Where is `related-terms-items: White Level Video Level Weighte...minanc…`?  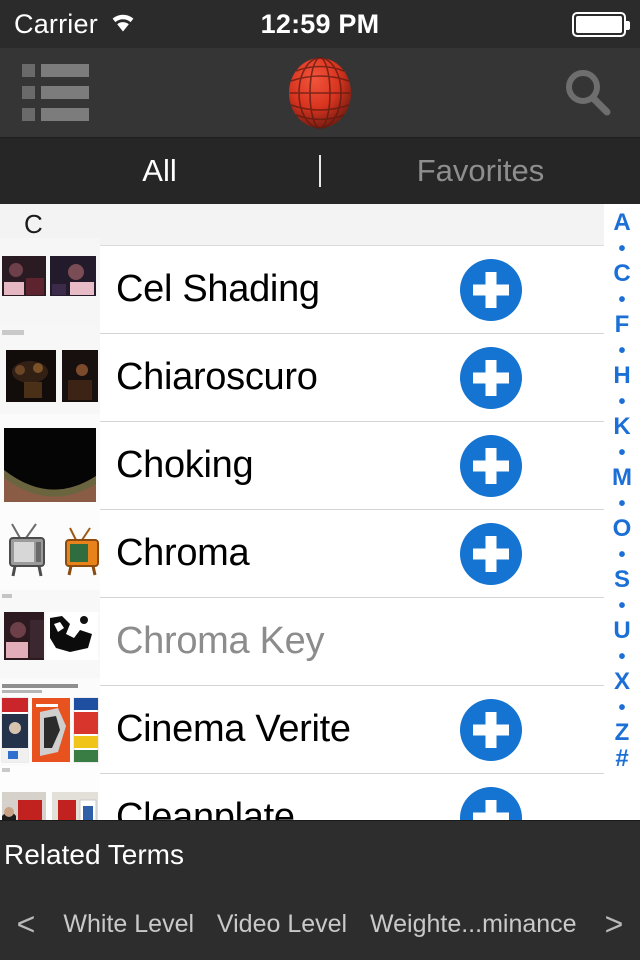
related-terms-items: White Level Video Level Weighte...minanc… is located at coordinates (320, 924).